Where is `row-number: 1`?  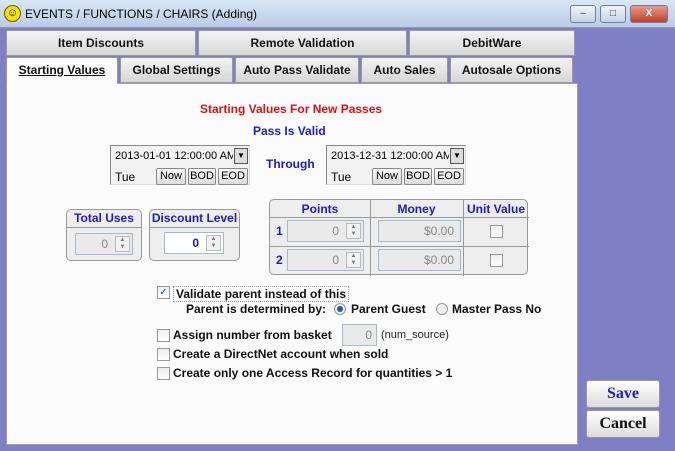 row-number: 1 is located at coordinates (279, 231).